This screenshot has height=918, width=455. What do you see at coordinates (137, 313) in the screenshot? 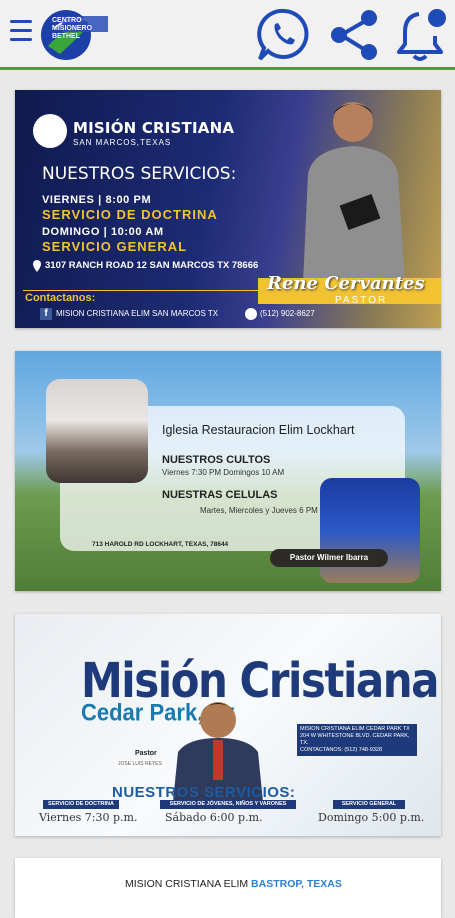
I see `facebook-name: MISION CRISTIANA ELIM SAN MARCOS TX` at bounding box center [137, 313].